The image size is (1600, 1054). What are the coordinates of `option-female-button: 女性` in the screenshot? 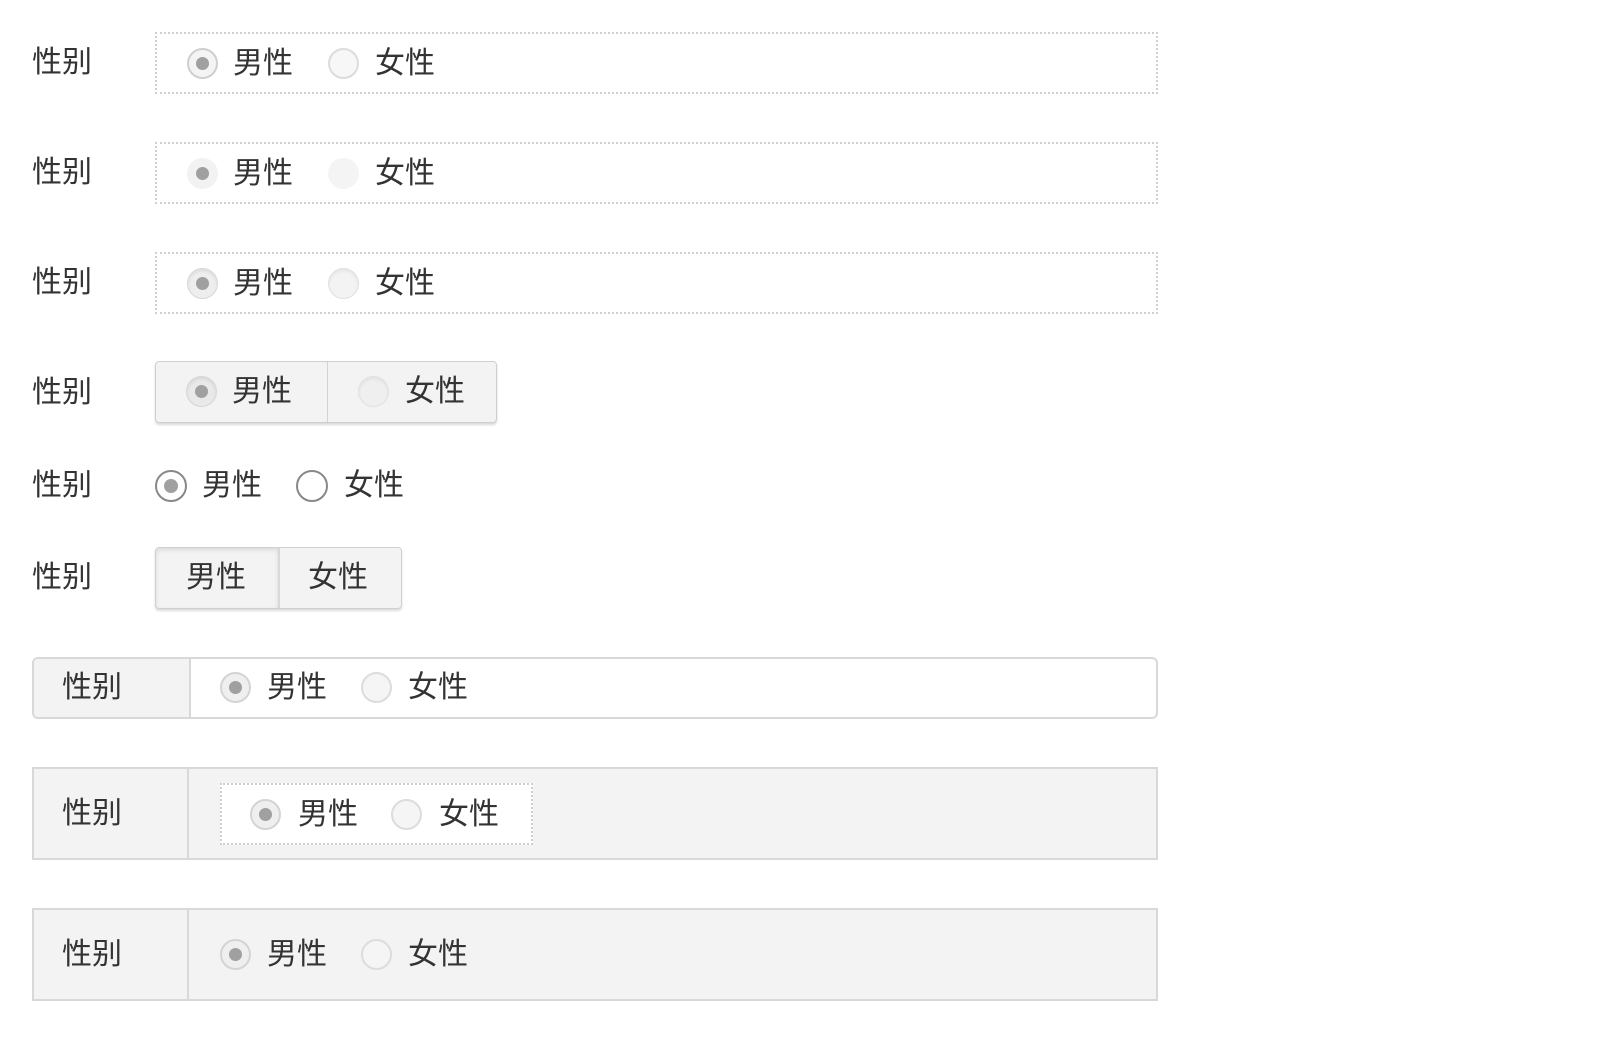 It's located at (412, 392).